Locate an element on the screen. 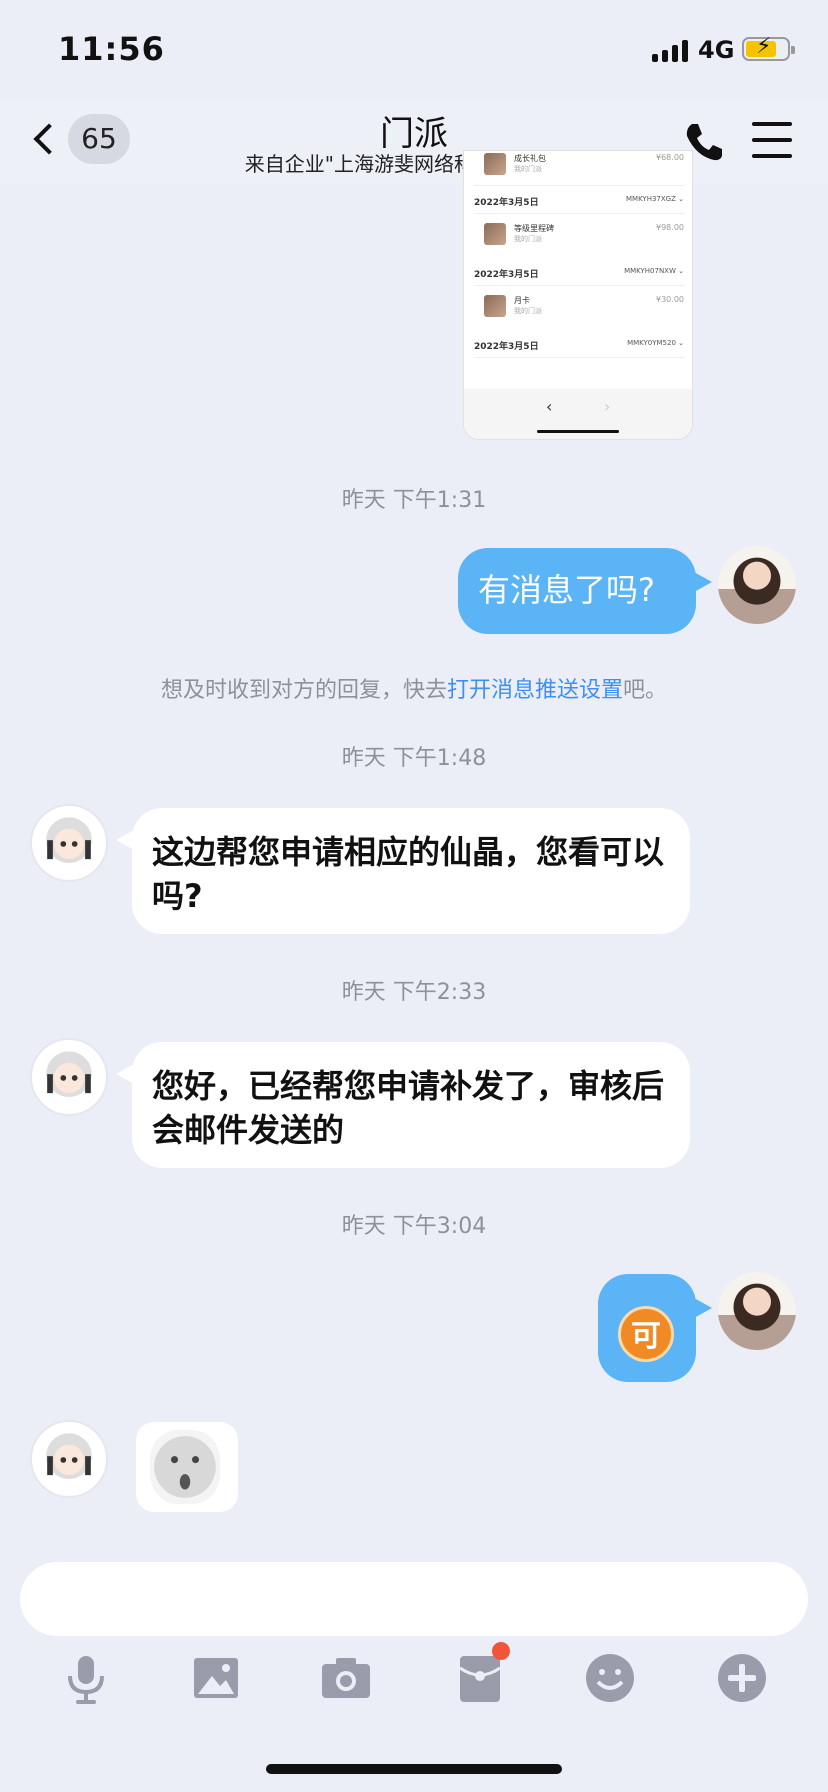 This screenshot has width=828, height=1792. screenshot-nav-bar: ‹ › is located at coordinates (578, 414).